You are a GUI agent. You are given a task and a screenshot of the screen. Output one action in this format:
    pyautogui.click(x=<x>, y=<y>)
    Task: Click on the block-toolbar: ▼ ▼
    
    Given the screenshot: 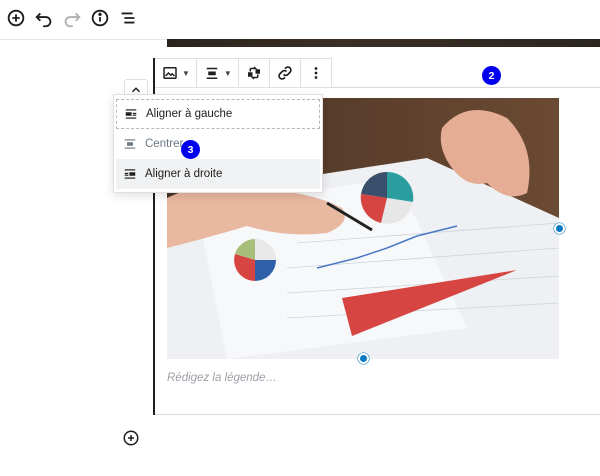 What is the action you would take?
    pyautogui.click(x=243, y=73)
    